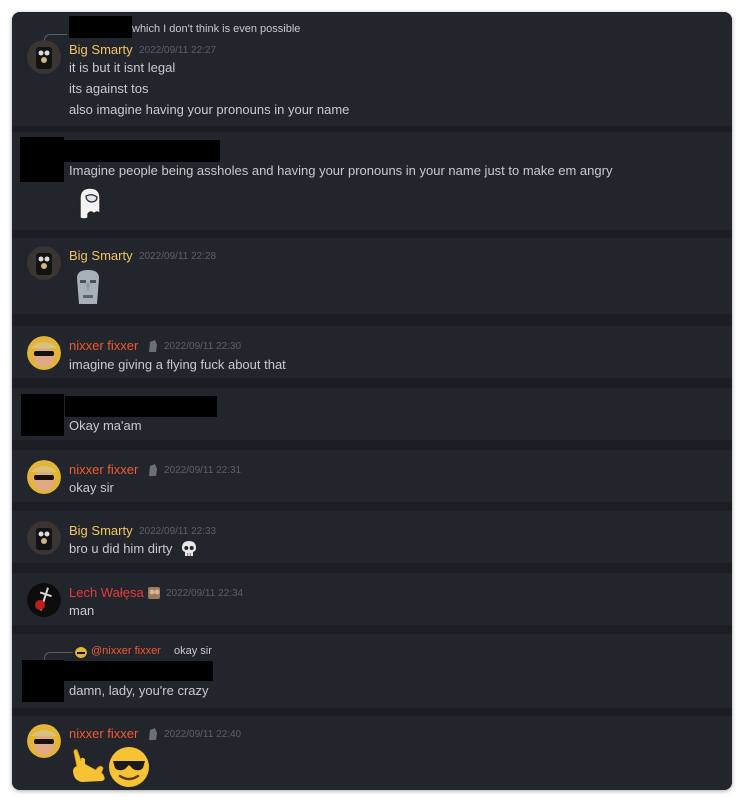 The height and width of the screenshot is (808, 748). Describe the element at coordinates (89, 203) in the screenshot. I see `among-us-ghost-sticker-icon` at that location.